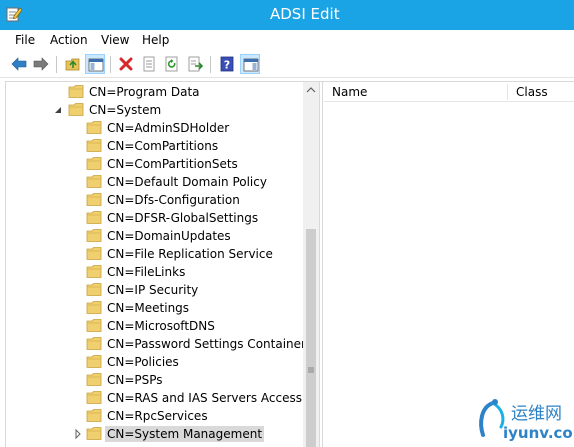 The image size is (574, 447). I want to click on column-header-class: Class, so click(541, 92).